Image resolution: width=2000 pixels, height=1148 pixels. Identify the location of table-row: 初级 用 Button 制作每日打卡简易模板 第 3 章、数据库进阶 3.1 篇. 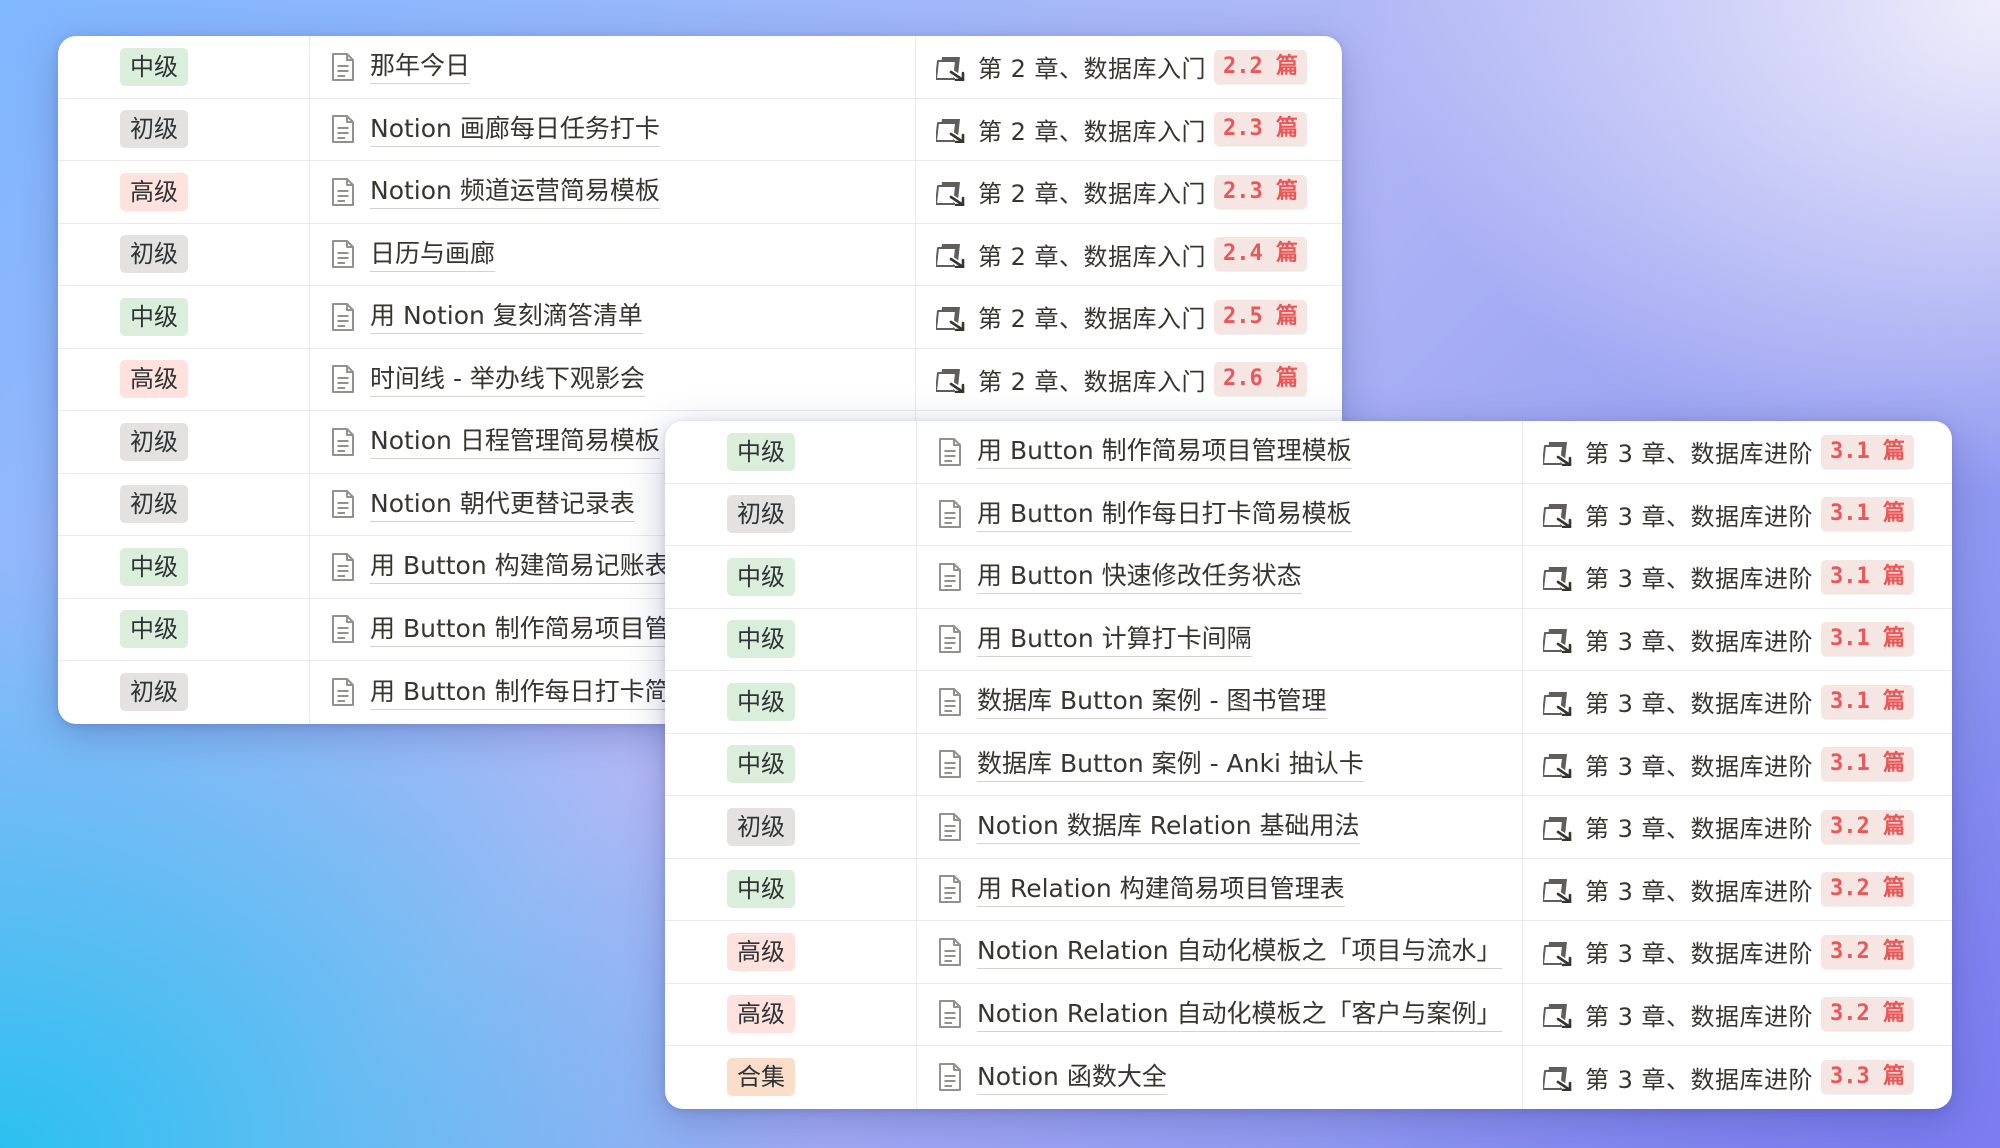
(1308, 514).